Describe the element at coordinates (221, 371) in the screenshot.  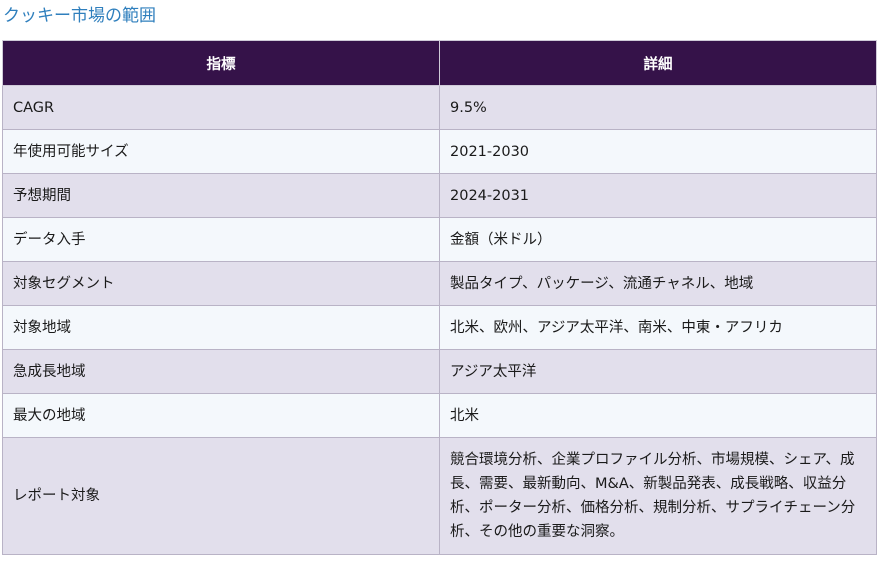
I see `metric-cell: 急成長地域` at that location.